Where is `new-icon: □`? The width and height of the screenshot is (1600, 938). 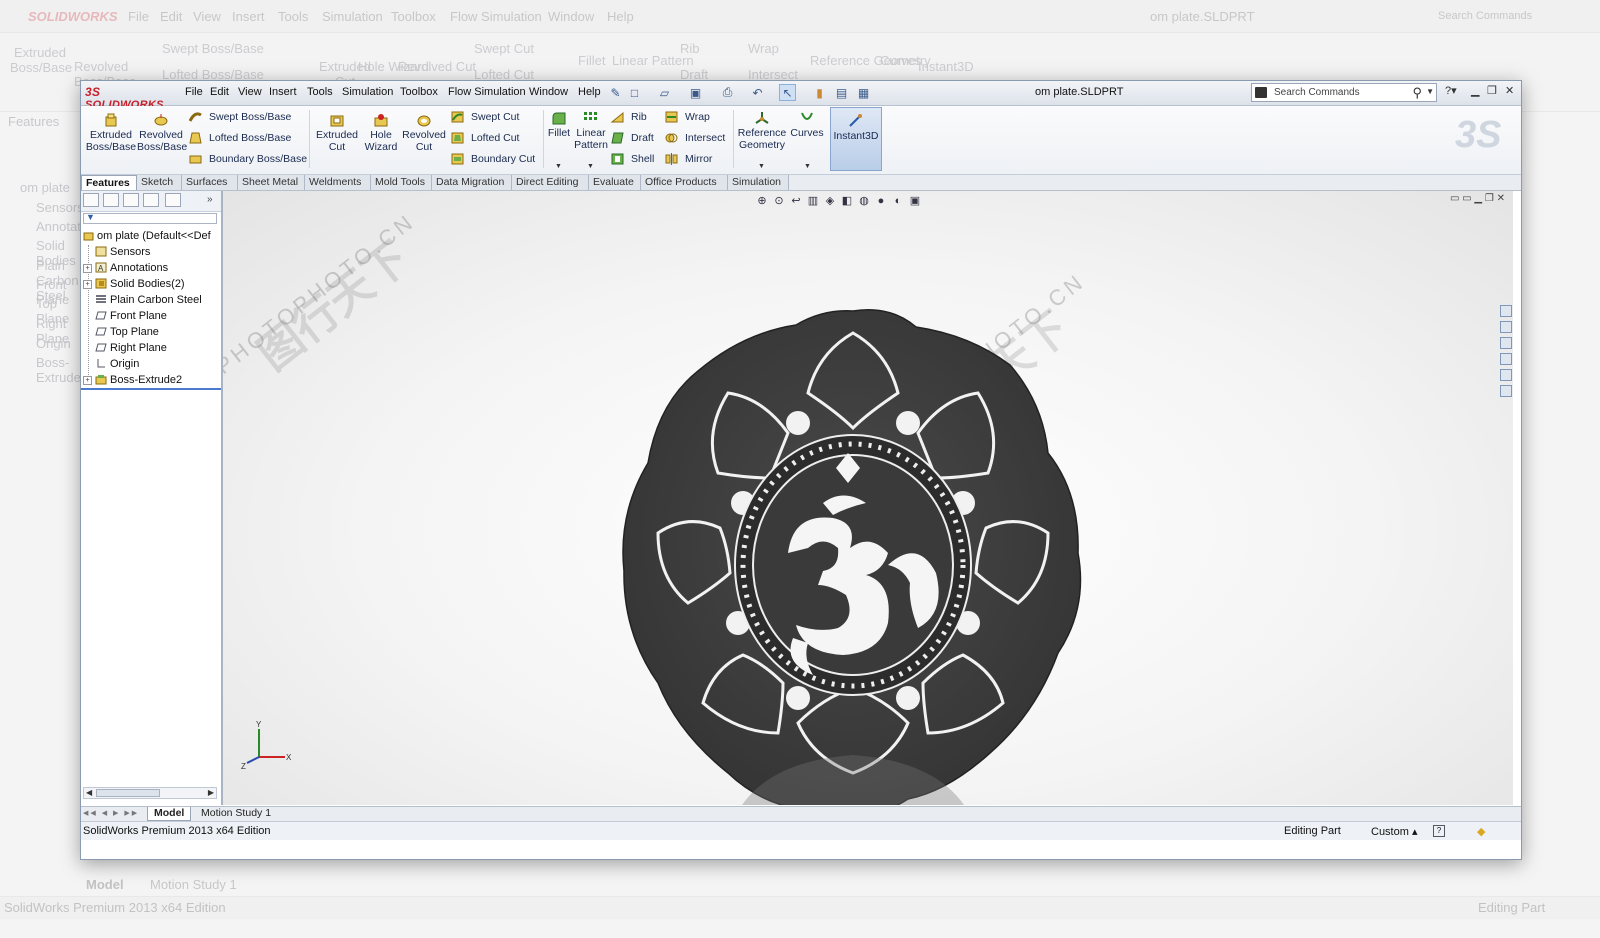 new-icon: □ is located at coordinates (634, 92).